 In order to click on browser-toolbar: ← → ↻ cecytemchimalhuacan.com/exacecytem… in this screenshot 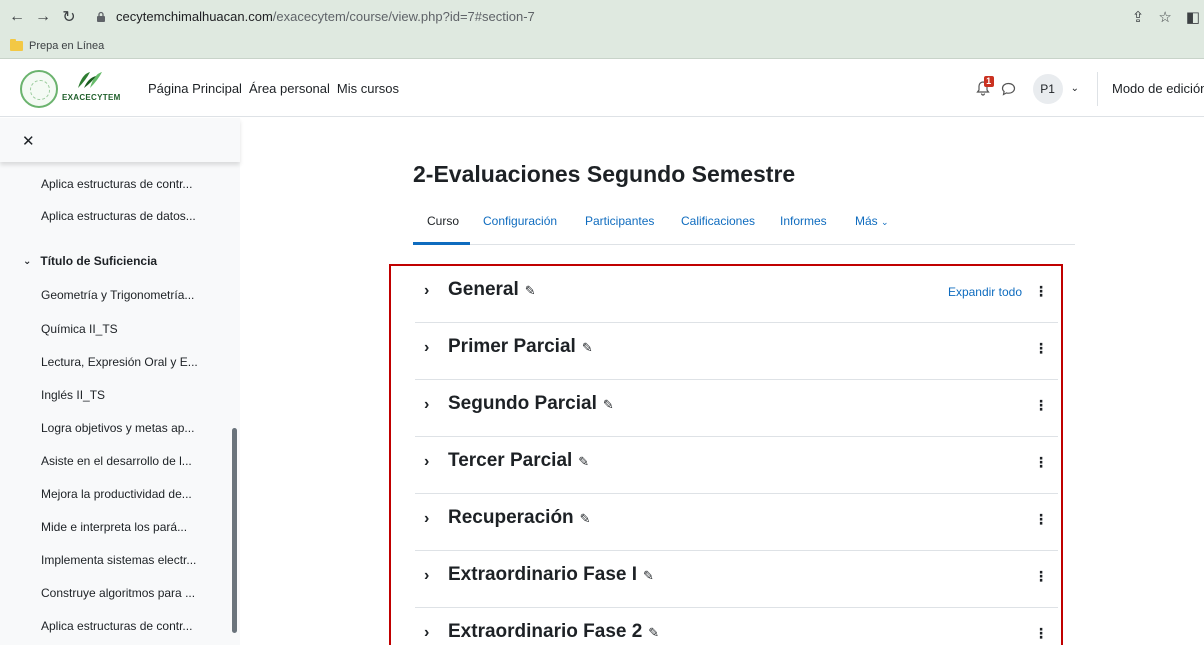, I will do `click(602, 16)`.